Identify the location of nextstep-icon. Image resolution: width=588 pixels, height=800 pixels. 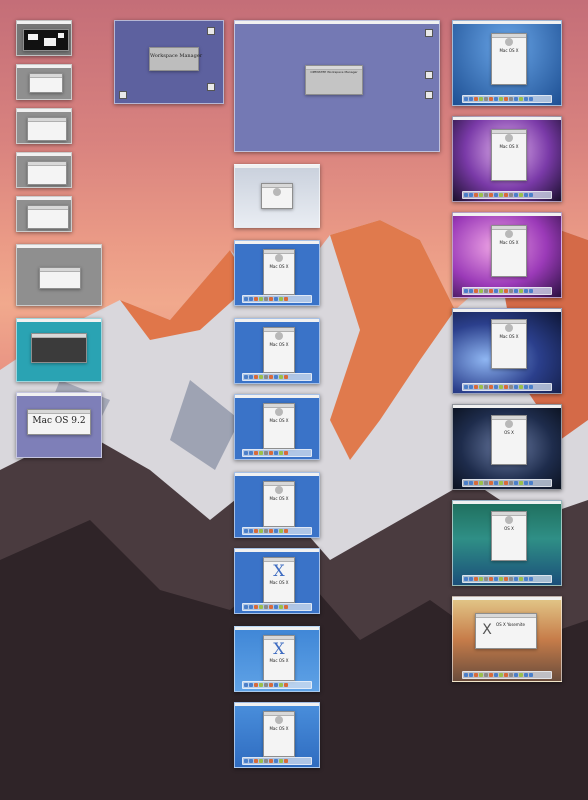
(211, 31).